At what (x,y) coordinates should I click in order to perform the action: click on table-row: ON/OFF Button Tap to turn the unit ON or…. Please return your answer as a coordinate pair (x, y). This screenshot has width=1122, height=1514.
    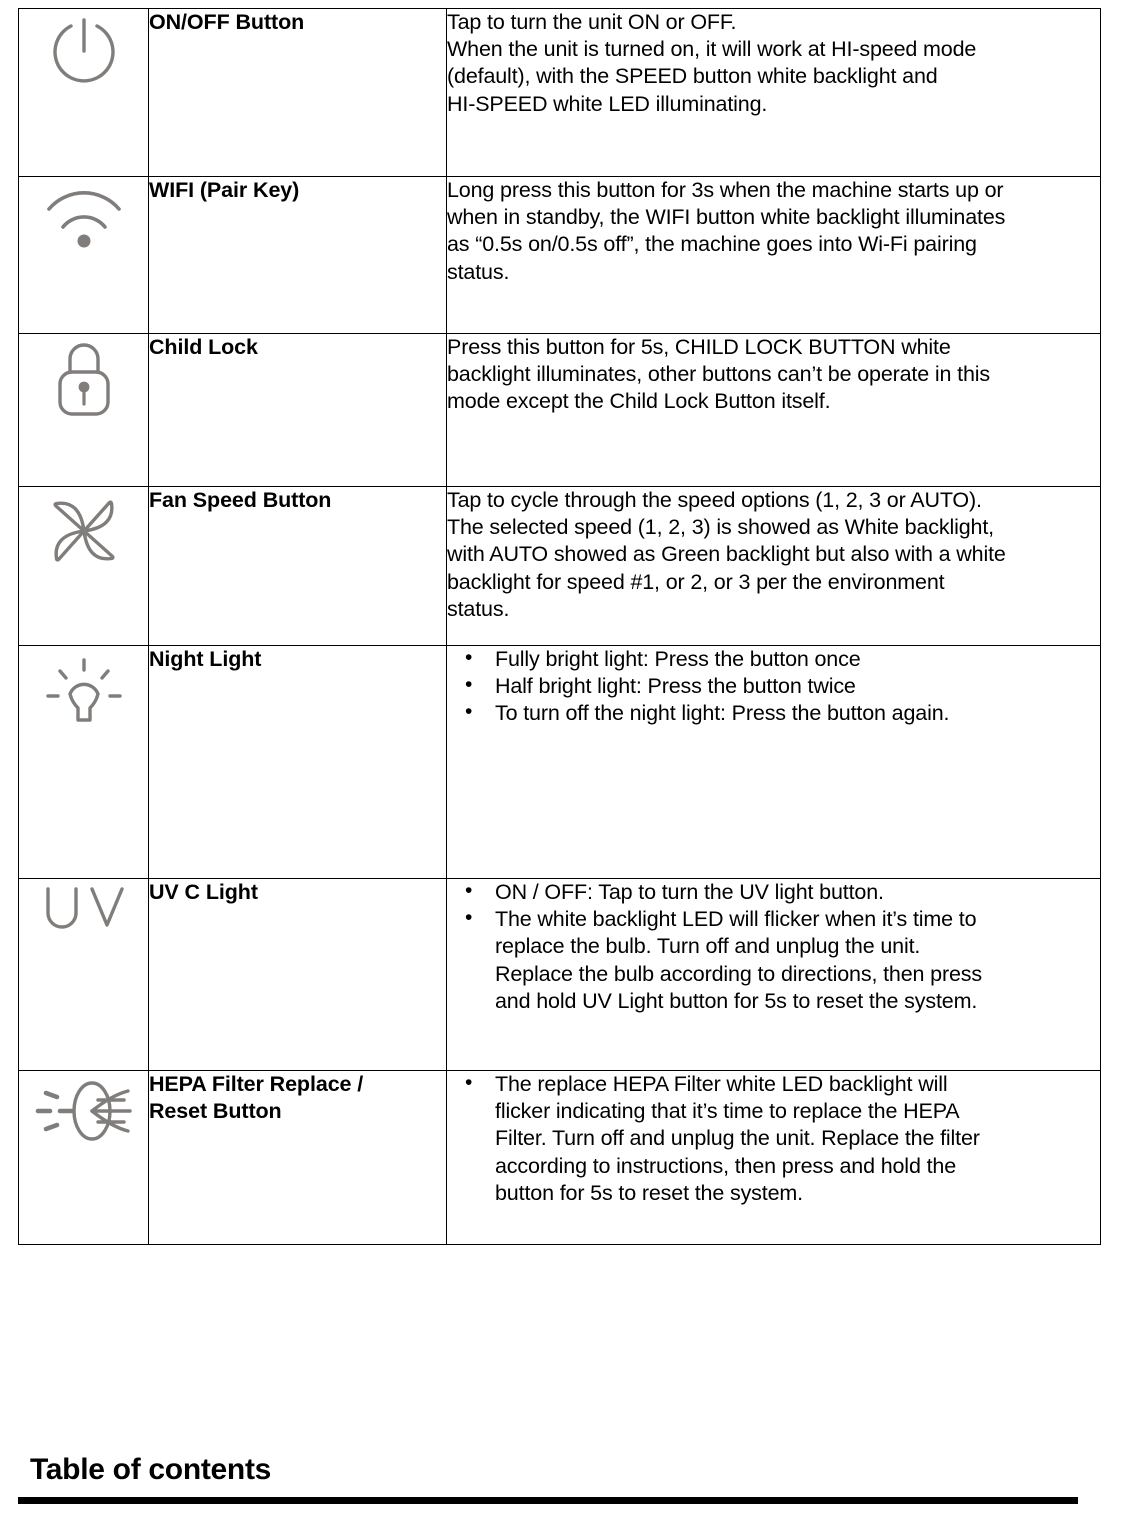
    Looking at the image, I should click on (559, 92).